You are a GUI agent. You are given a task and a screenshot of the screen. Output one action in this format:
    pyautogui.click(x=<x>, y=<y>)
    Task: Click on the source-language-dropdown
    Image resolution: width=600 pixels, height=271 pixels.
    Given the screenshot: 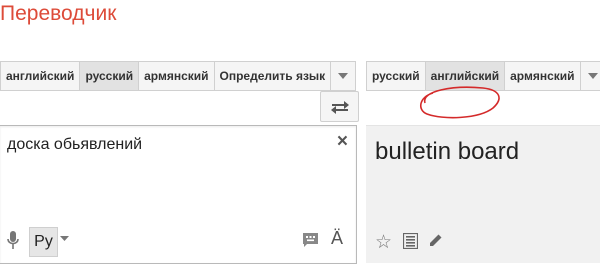 What is the action you would take?
    pyautogui.click(x=343, y=76)
    